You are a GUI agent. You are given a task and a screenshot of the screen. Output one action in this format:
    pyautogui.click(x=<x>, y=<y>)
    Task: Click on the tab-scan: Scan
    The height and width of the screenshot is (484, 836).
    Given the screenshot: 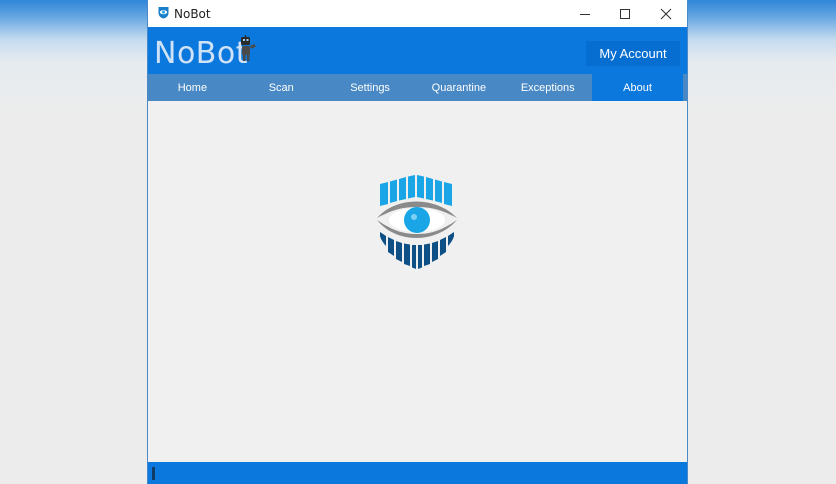 What is the action you would take?
    pyautogui.click(x=281, y=87)
    